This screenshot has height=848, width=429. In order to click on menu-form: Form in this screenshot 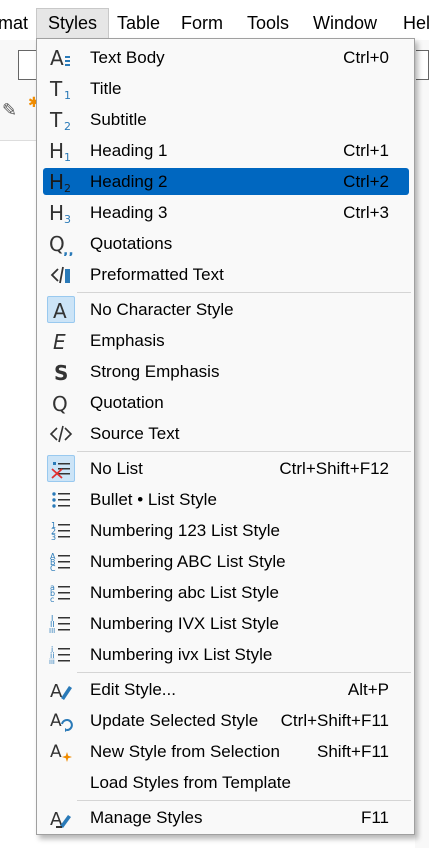, I will do `click(202, 23)`.